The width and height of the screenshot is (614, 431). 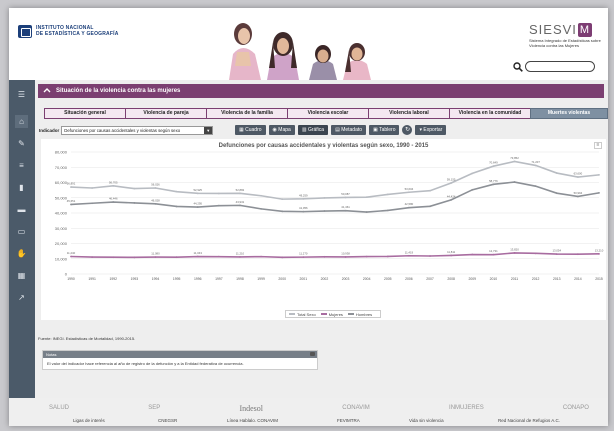 I want to click on exportar-button: ▾ Exportar, so click(x=431, y=130).